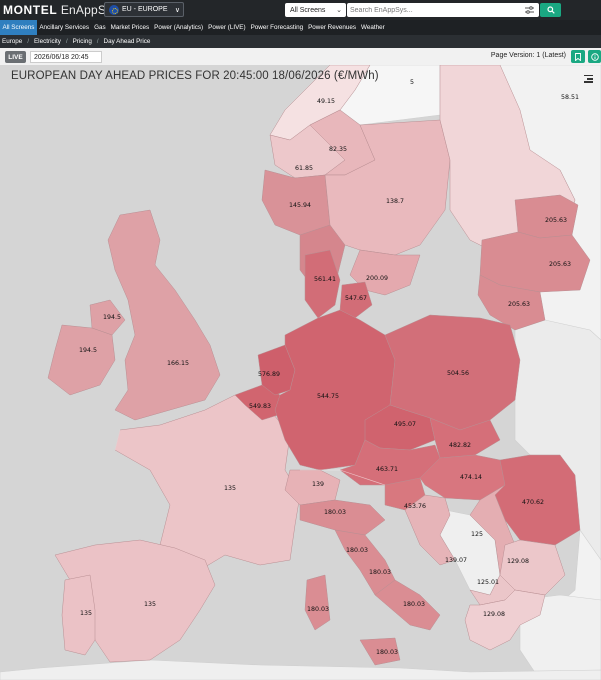 The width and height of the screenshot is (601, 680). I want to click on eu-flag-icon, so click(114, 9).